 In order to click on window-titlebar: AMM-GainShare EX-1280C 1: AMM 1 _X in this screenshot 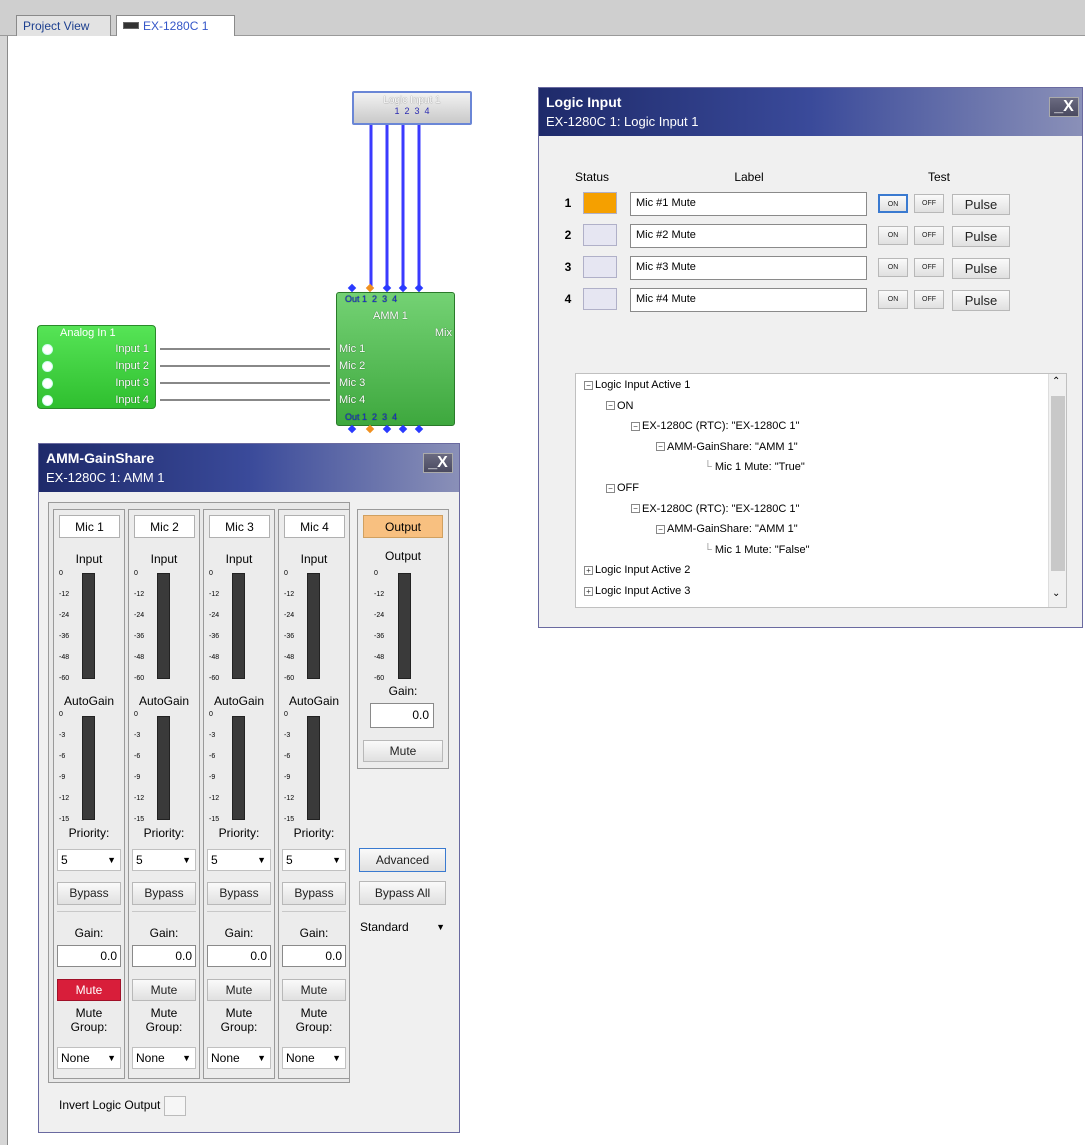, I will do `click(249, 468)`.